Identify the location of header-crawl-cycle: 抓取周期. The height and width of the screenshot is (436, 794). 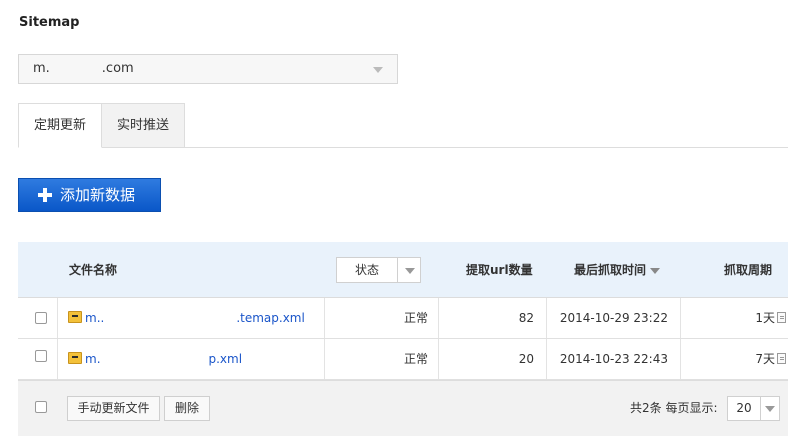
(748, 270).